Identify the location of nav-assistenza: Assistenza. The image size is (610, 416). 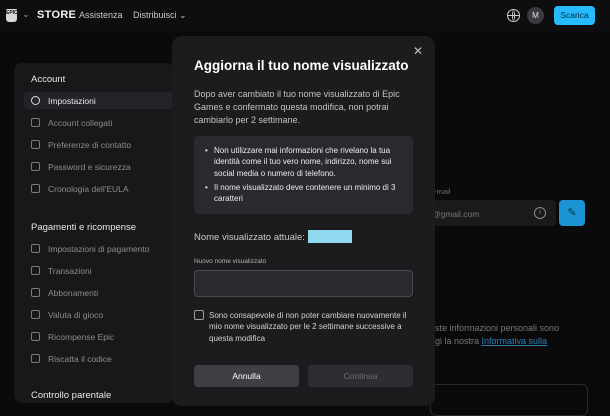
(101, 15).